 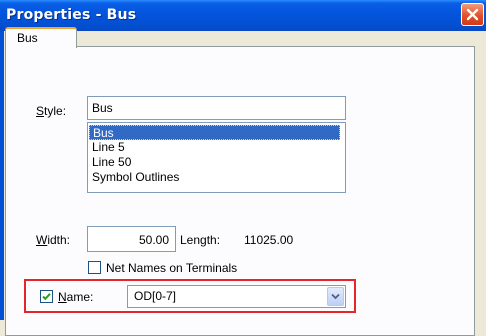 I want to click on name-dropdown-button, so click(x=335, y=296).